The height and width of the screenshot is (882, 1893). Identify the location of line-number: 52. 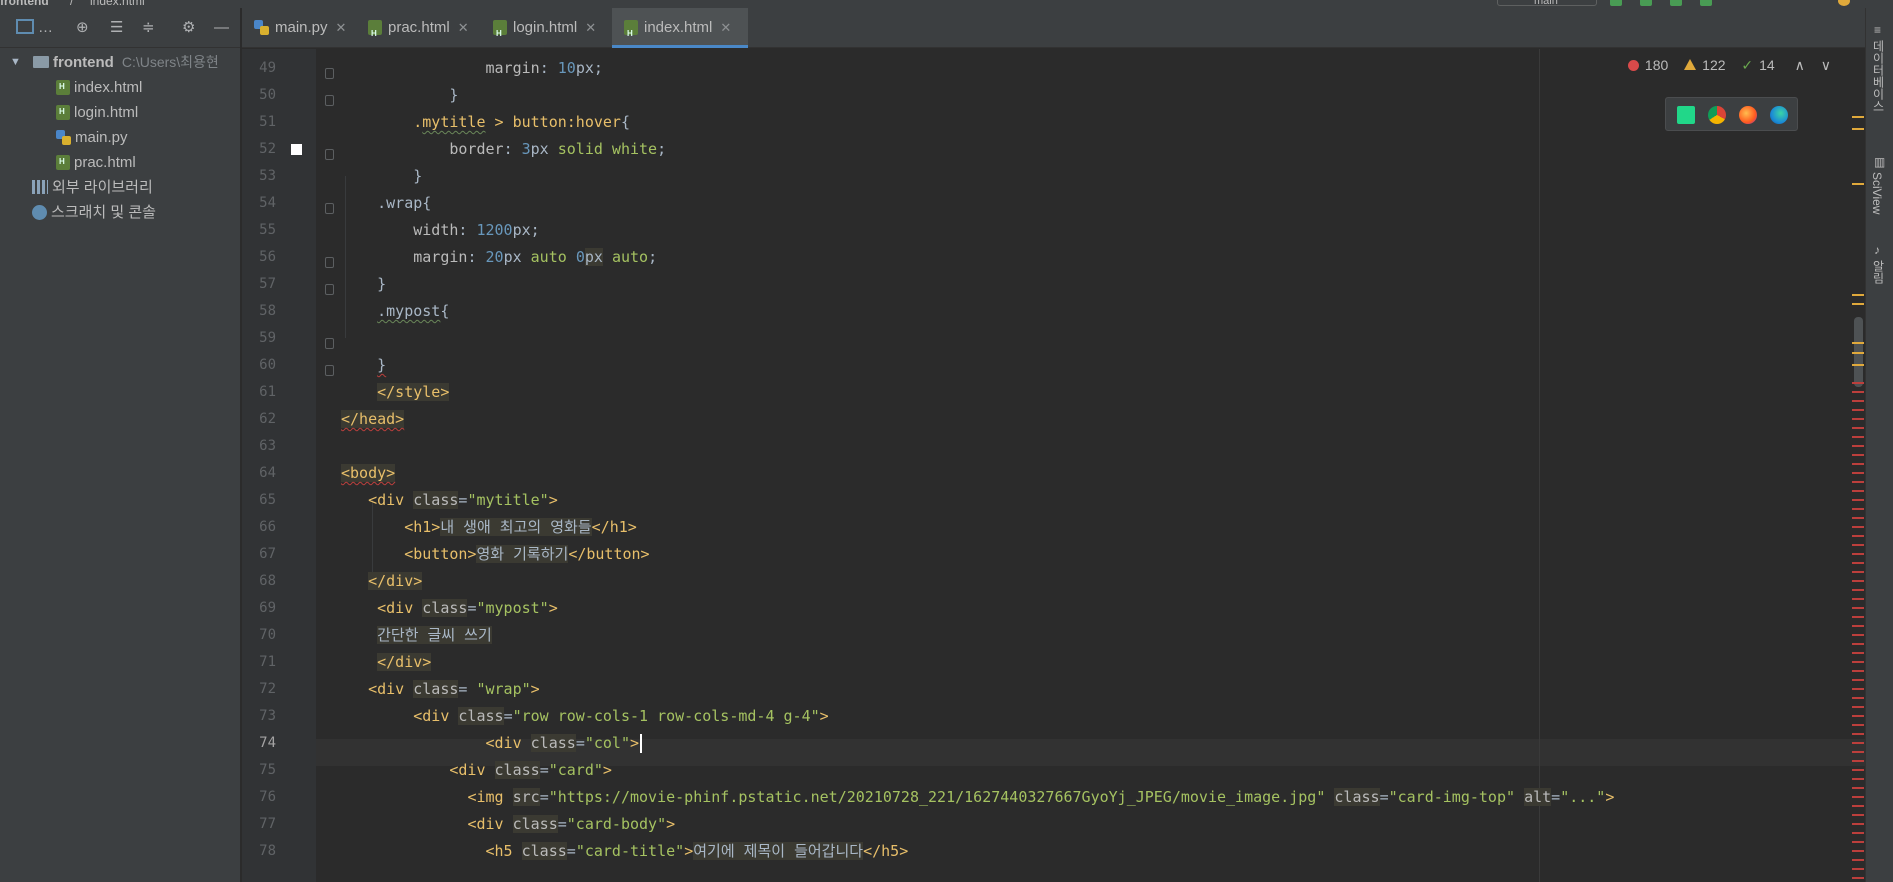
(259, 149).